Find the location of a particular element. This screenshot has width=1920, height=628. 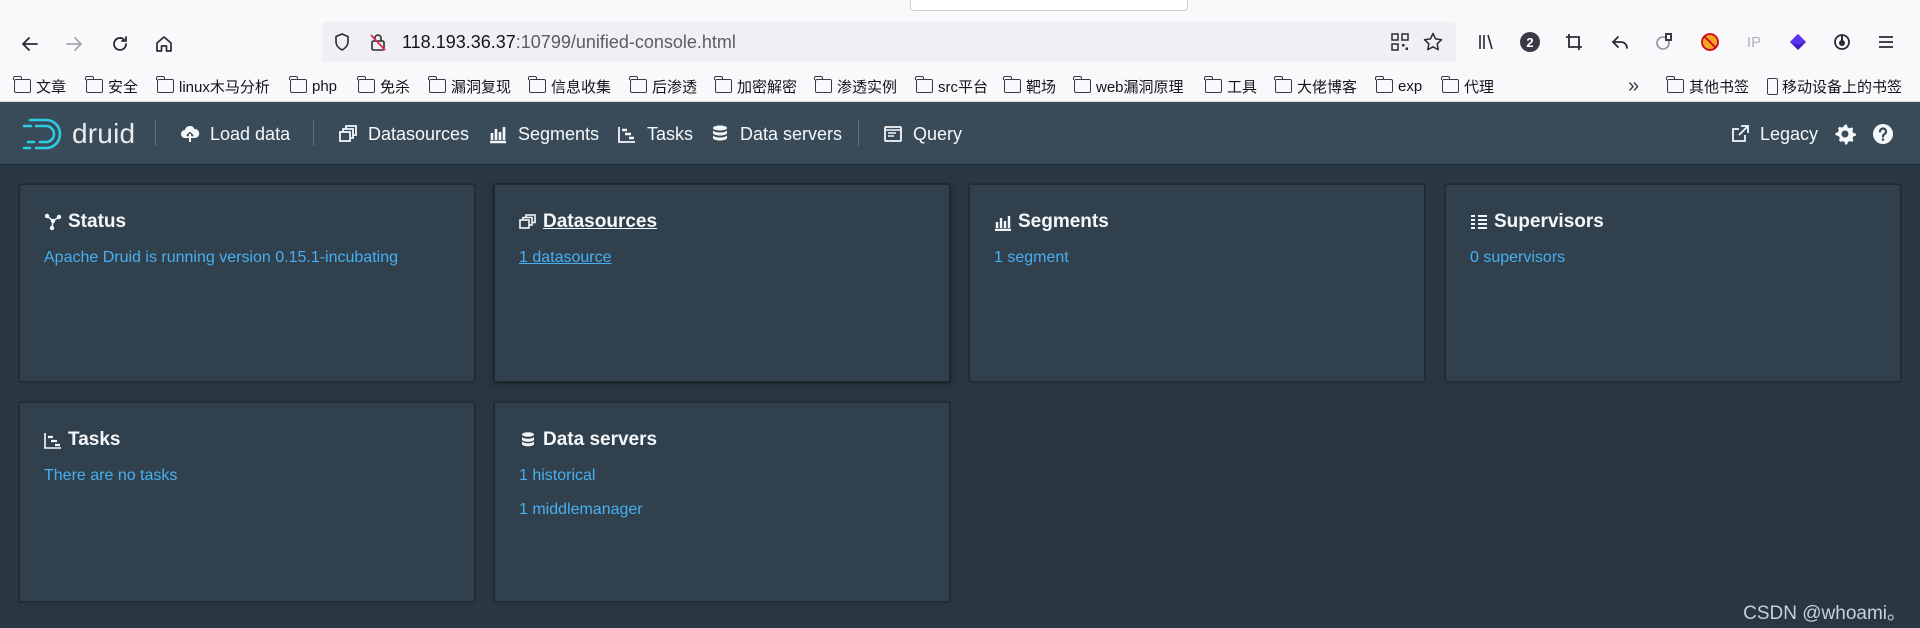

bookmark-folder: 文章 is located at coordinates (40, 86).